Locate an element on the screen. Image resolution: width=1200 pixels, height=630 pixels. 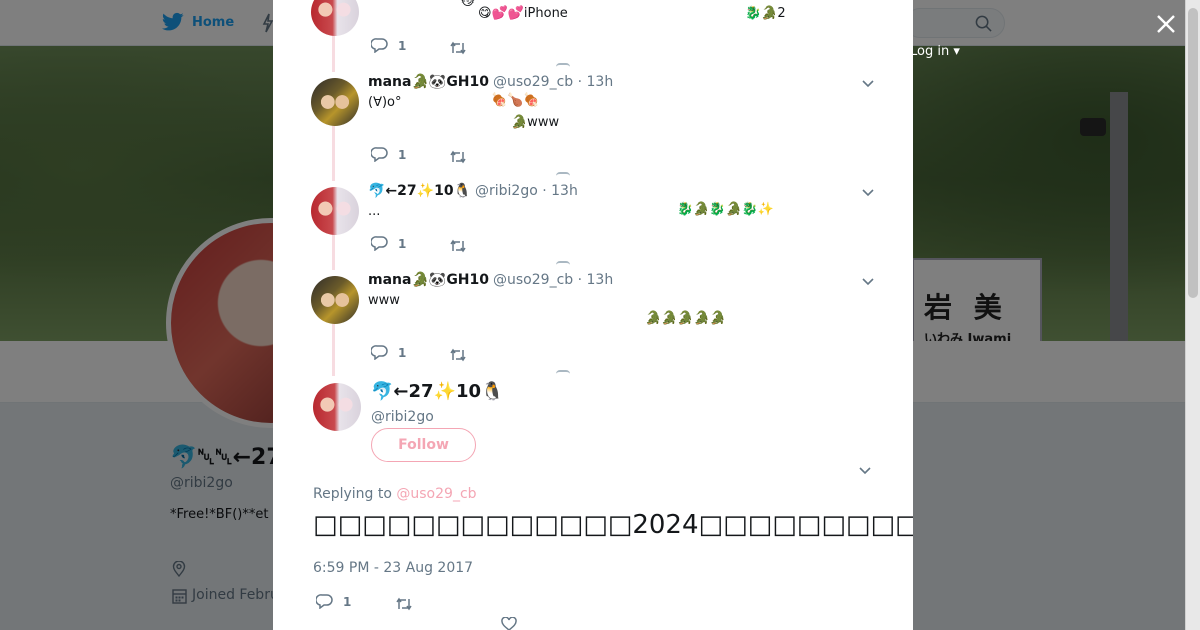
heart-icon is located at coordinates (509, 623).